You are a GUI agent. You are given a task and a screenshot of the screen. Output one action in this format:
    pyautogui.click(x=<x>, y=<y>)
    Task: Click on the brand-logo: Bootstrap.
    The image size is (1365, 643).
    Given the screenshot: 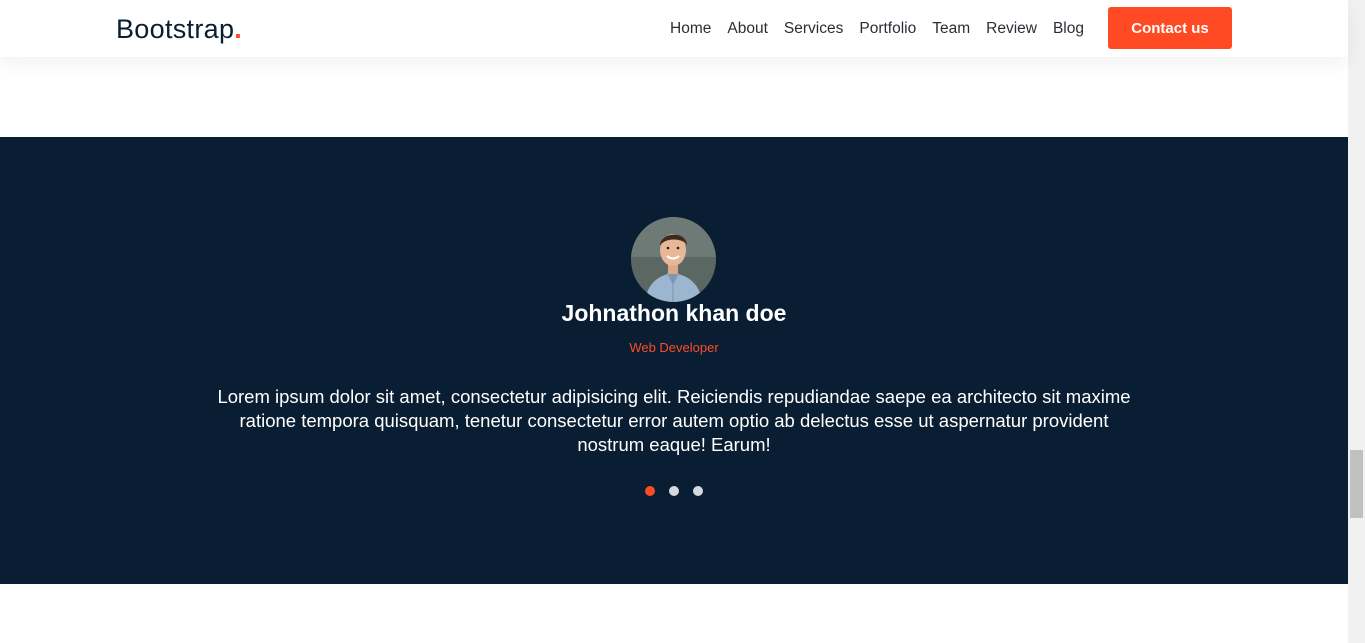 What is the action you would take?
    pyautogui.click(x=179, y=29)
    